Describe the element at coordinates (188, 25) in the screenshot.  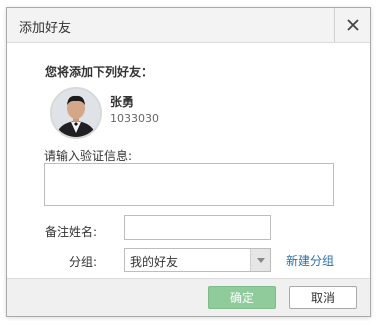
I see `dialog-titlebar: 添加好友` at that location.